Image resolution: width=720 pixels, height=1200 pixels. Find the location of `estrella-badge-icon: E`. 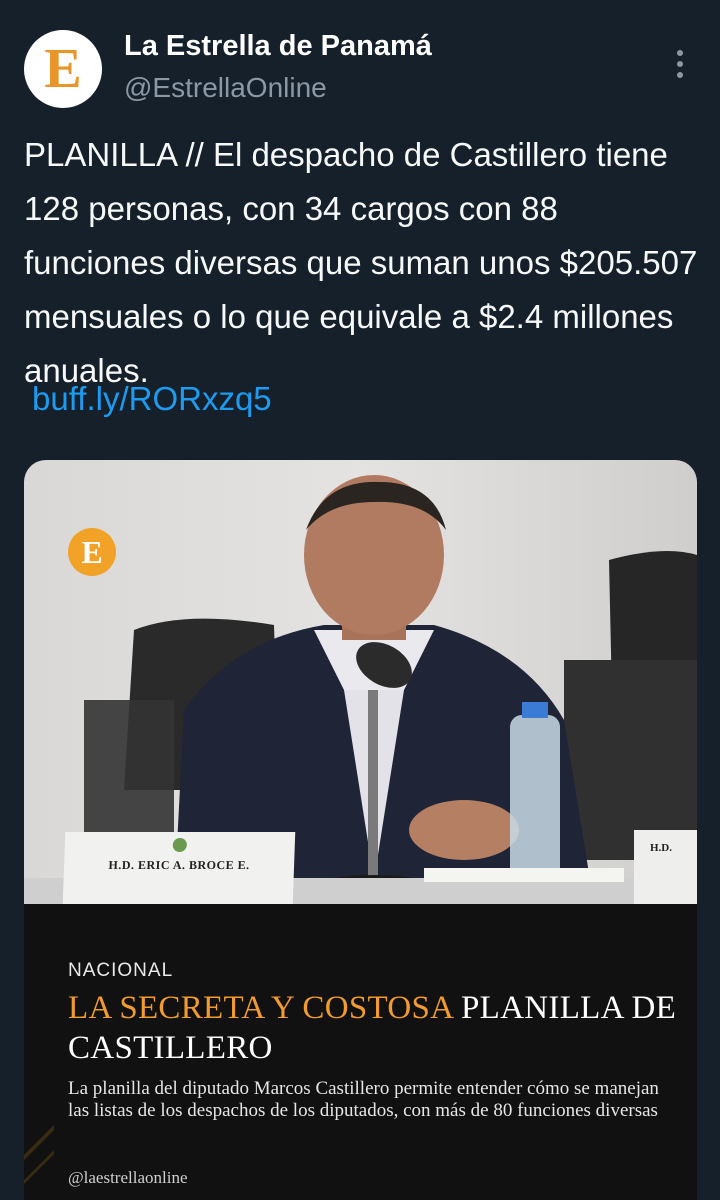

estrella-badge-icon: E is located at coordinates (92, 552).